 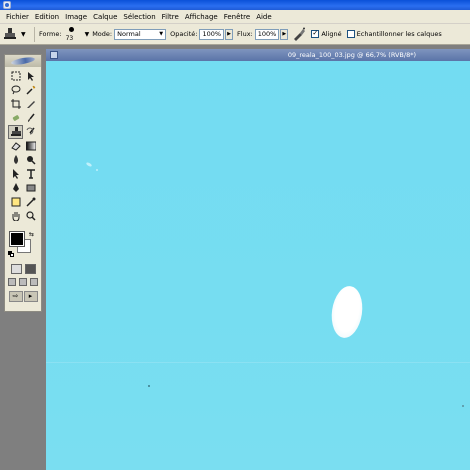 I want to click on brush-tip-icon, so click(x=71, y=29).